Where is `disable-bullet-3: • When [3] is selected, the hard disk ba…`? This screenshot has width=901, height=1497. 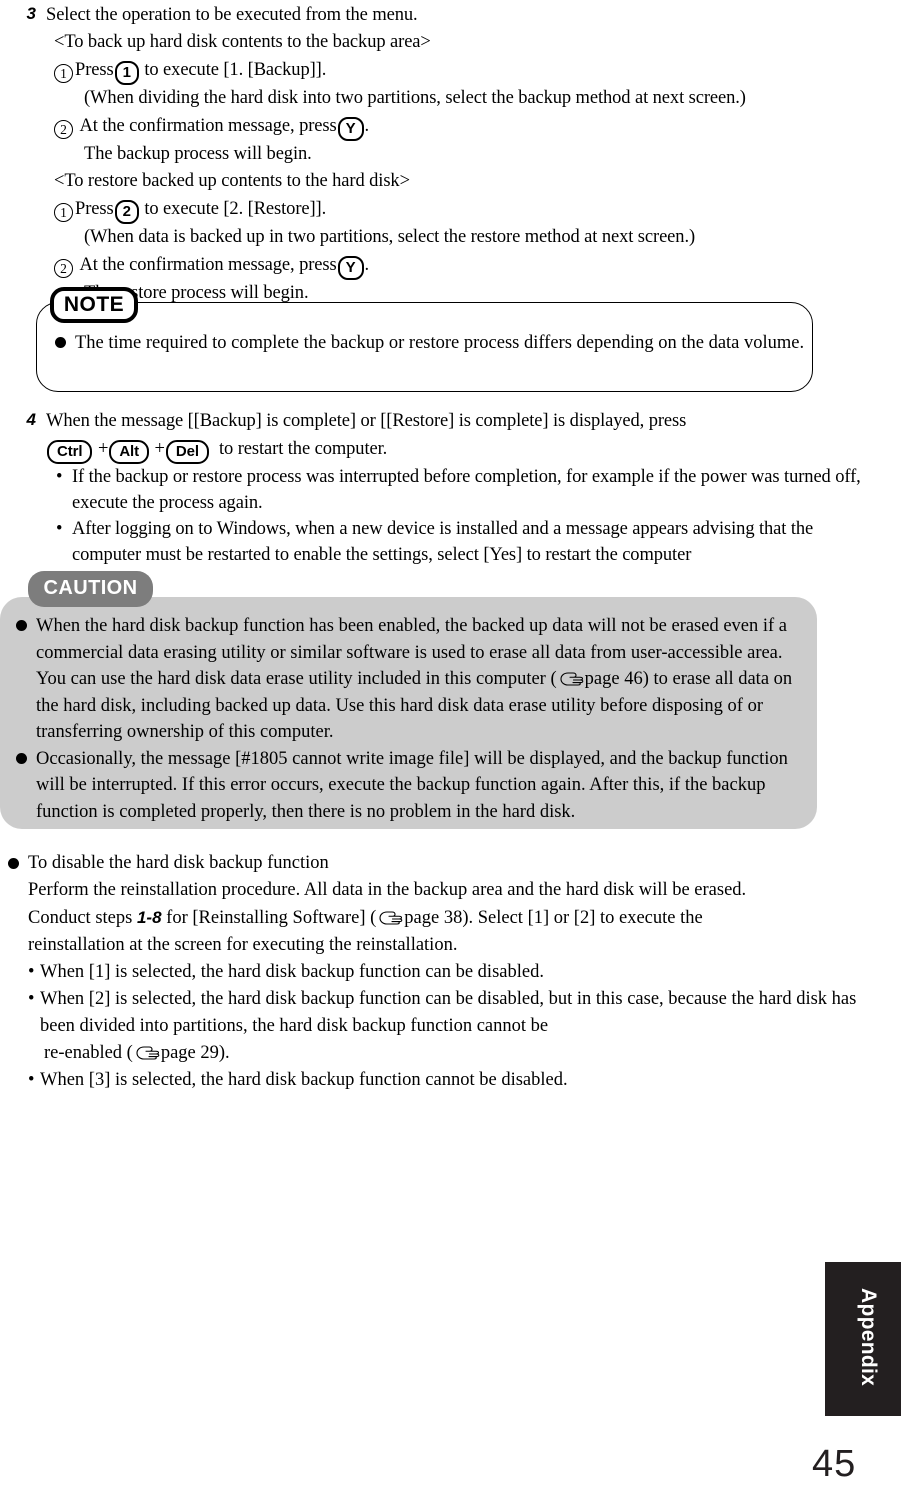
disable-bullet-3: • When [3] is selected, the hard disk ba… is located at coordinates (443, 1080).